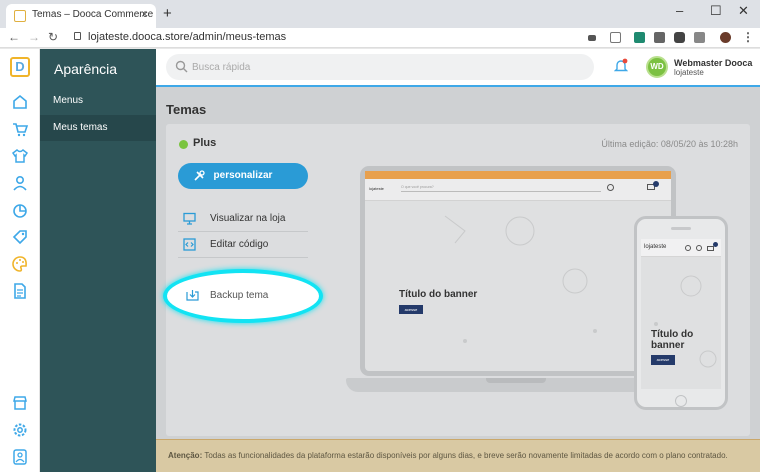  I want to click on store-icon, so click(20, 403).